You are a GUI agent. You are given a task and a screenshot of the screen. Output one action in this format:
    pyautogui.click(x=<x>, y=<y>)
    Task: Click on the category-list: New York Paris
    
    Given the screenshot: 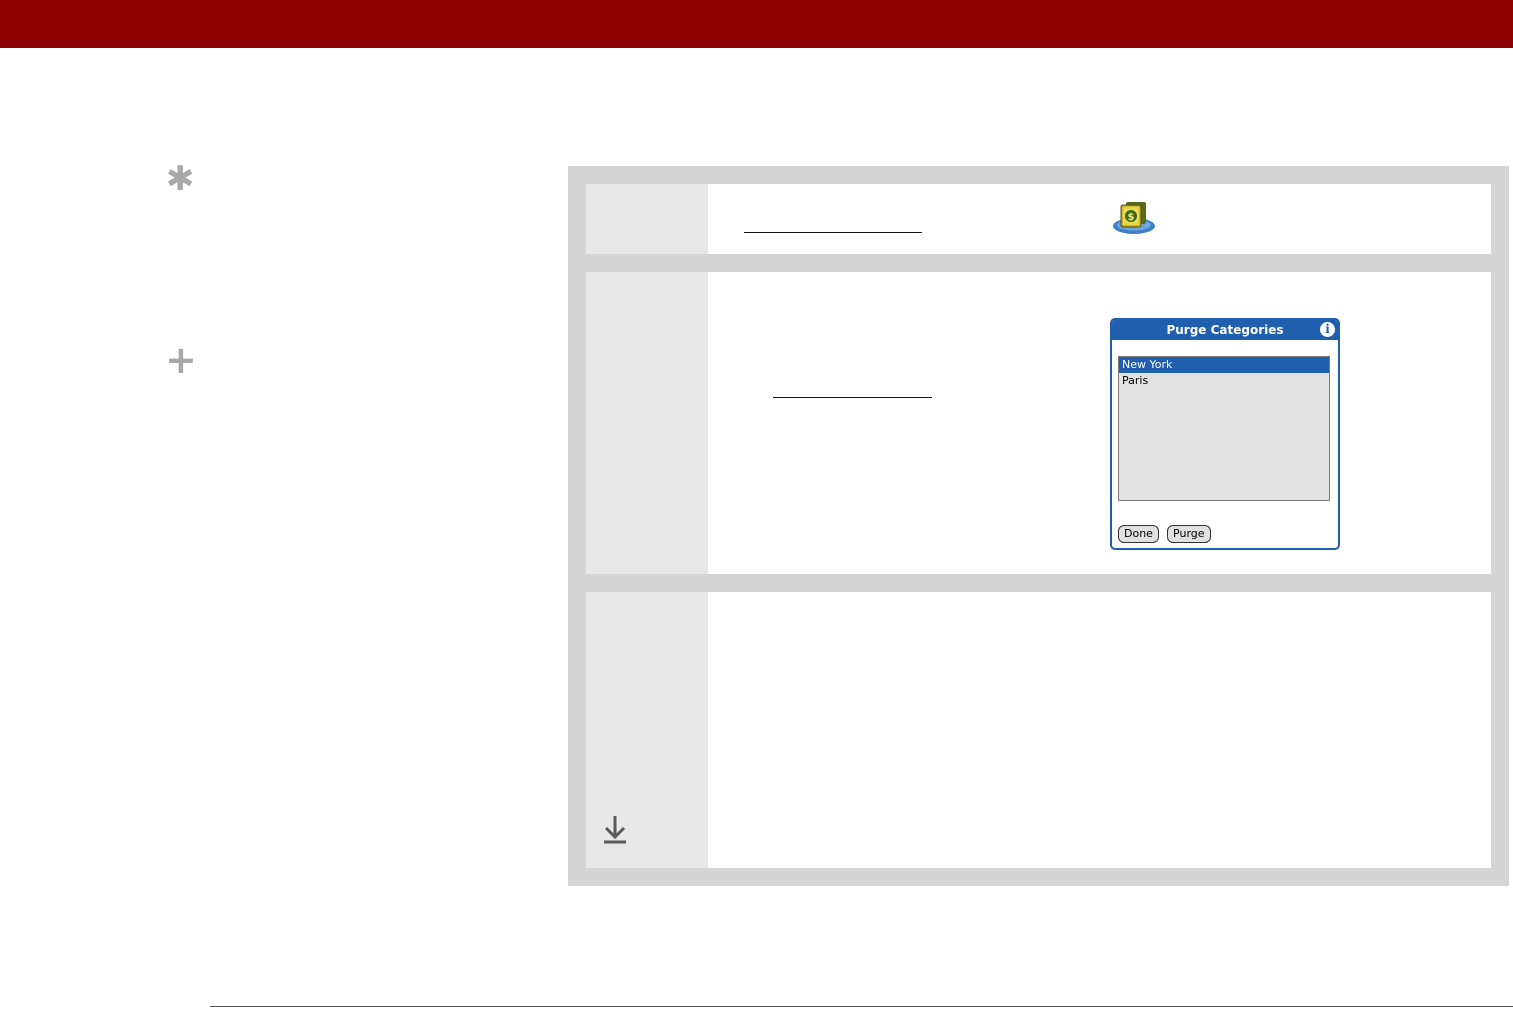 What is the action you would take?
    pyautogui.click(x=1224, y=428)
    